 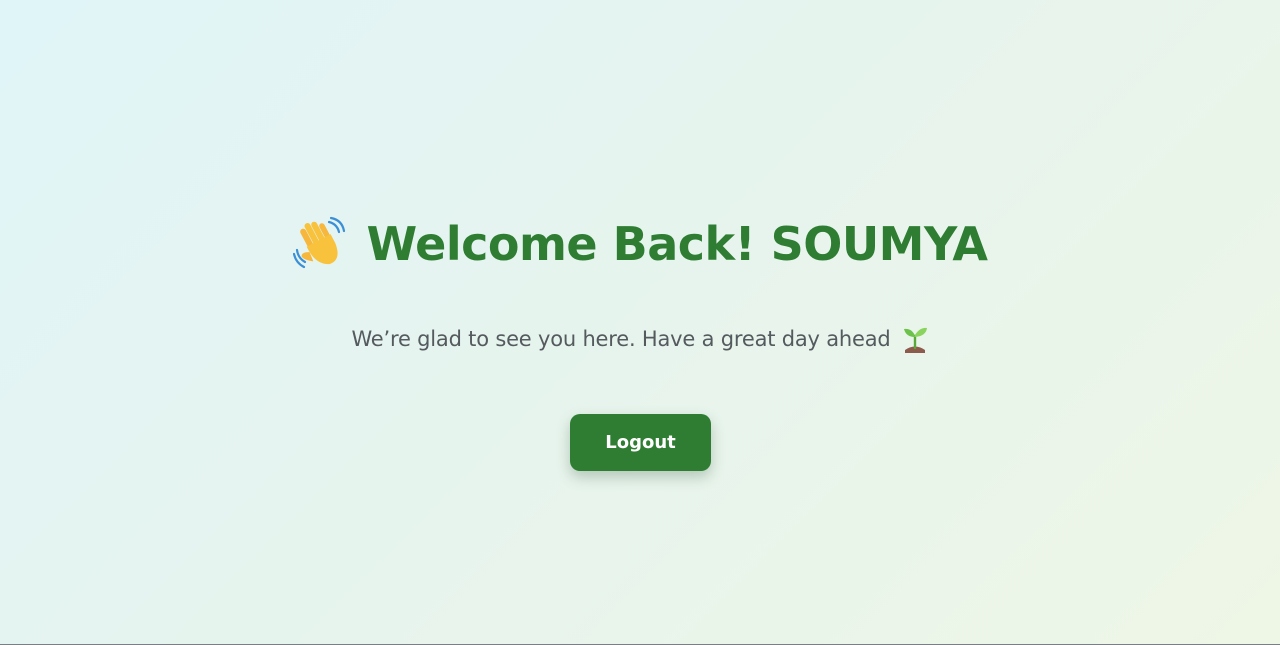 I want to click on welcome-title: Welcome Back! SOUMYA, so click(x=677, y=244).